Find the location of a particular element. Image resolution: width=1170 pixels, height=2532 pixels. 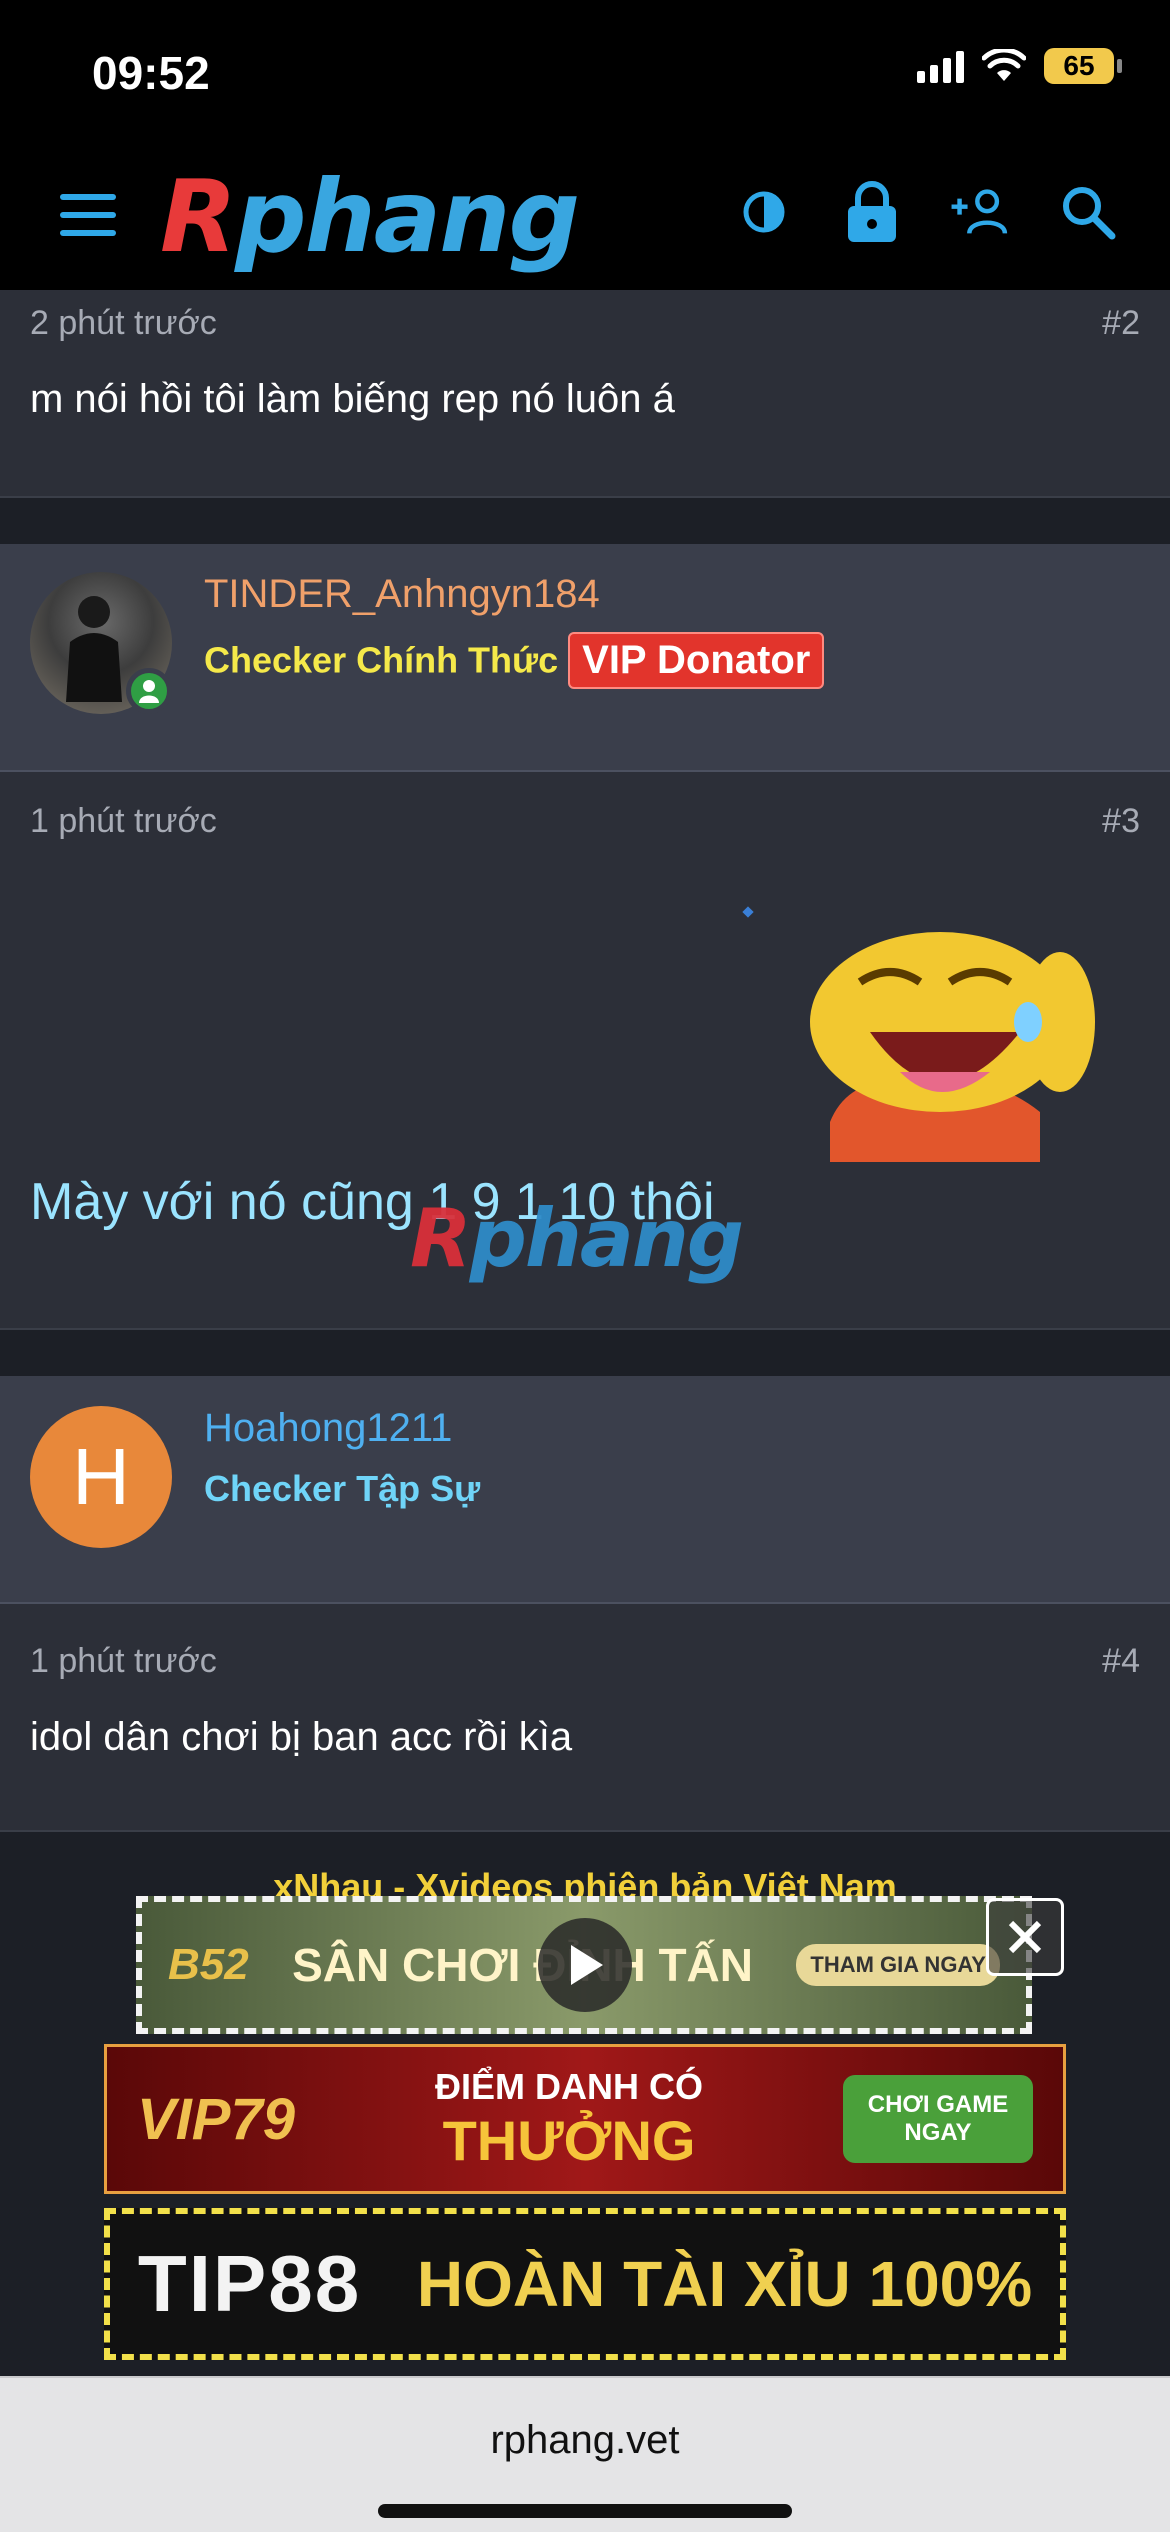

header-actions is located at coordinates (926, 212).